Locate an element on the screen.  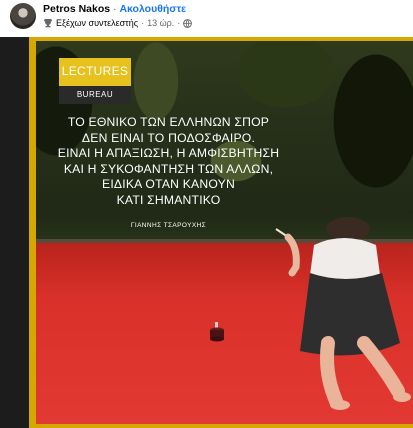
post-meta: Εξέχων συντελεστής · 13 ώρ. · is located at coordinates (118, 23).